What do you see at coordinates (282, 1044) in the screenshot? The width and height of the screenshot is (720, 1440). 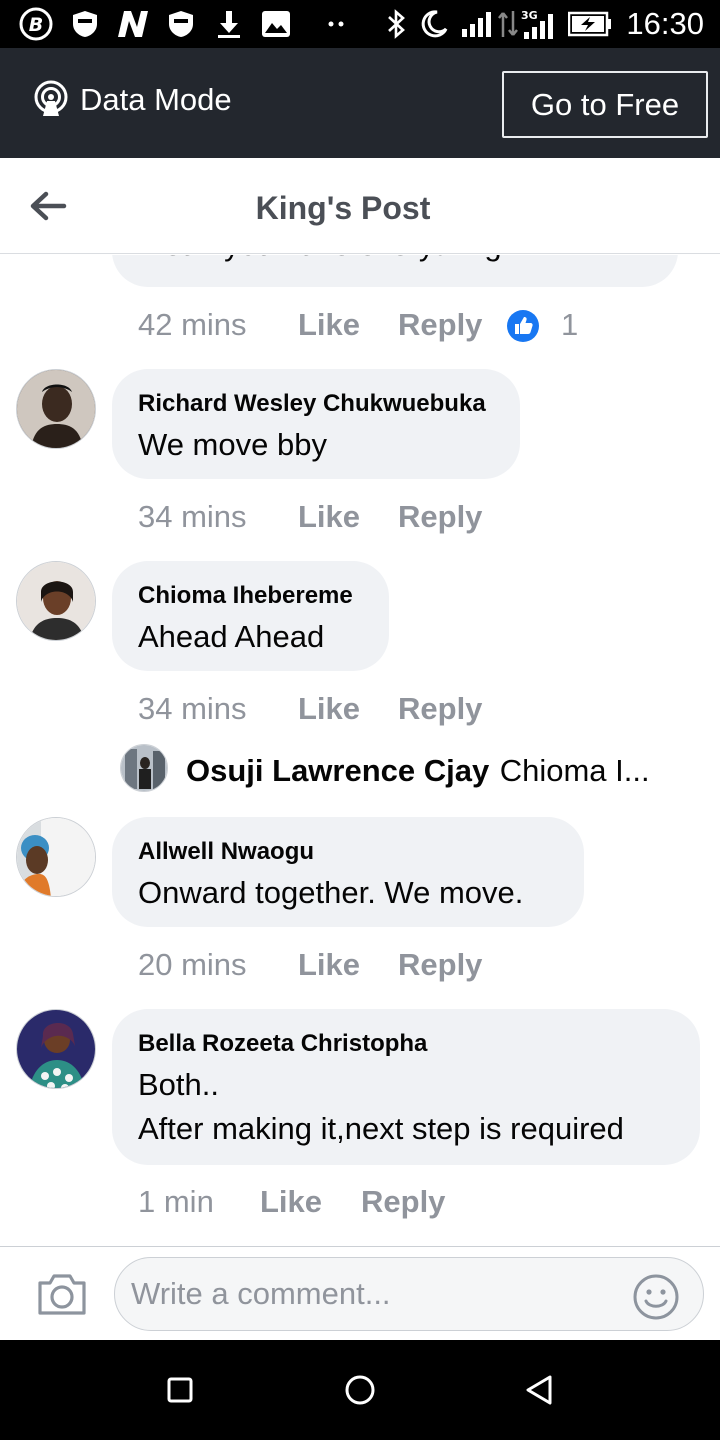 I see `commenter-name: Bella Rozeeta Christopha` at bounding box center [282, 1044].